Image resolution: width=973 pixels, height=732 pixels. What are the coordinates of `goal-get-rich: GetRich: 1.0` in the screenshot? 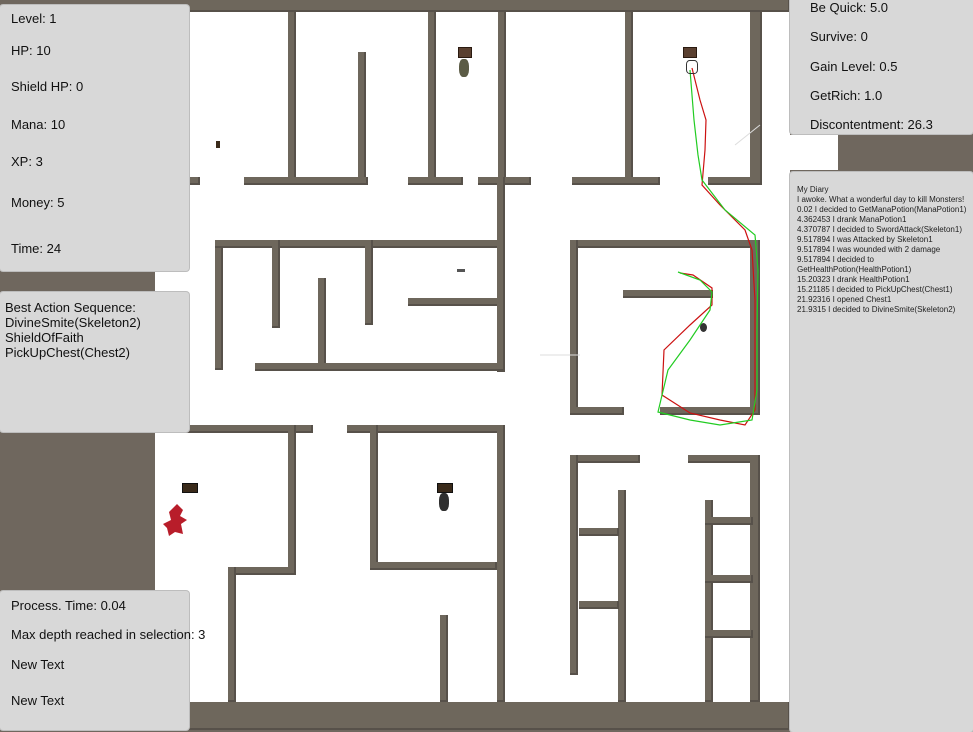 It's located at (846, 95).